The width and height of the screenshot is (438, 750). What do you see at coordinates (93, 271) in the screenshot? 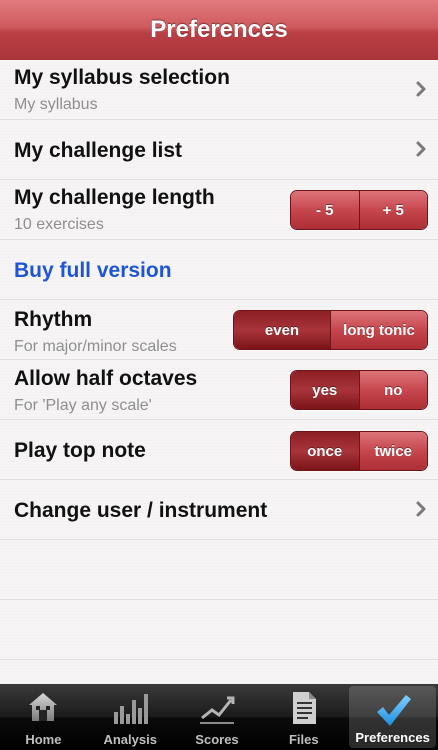
I see `buy-full-version-link: Buy full version` at bounding box center [93, 271].